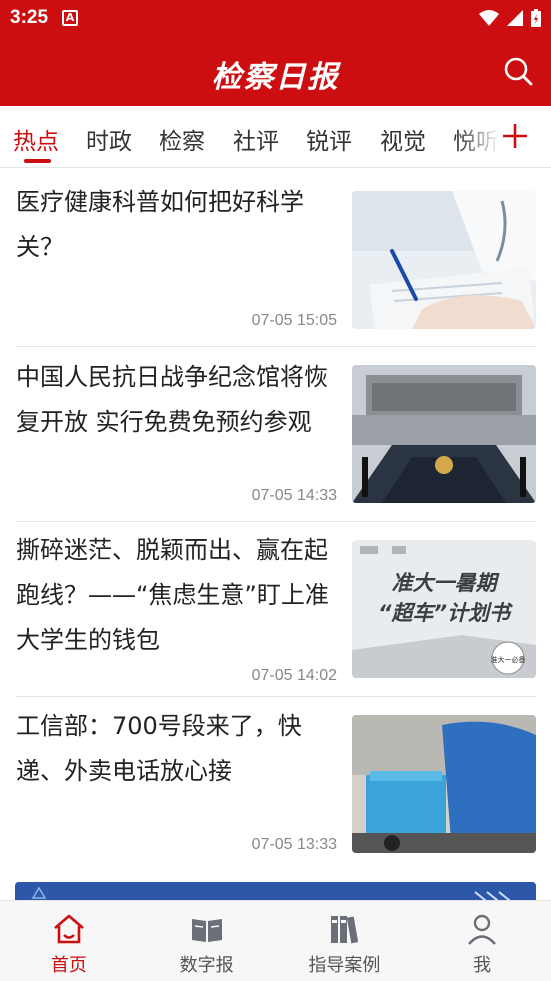 The width and height of the screenshot is (551, 981). Describe the element at coordinates (275, 18) in the screenshot. I see `status-bar: 3:25 A` at that location.